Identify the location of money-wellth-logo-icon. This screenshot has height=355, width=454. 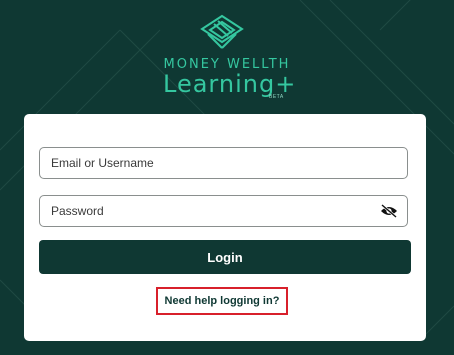
(222, 31).